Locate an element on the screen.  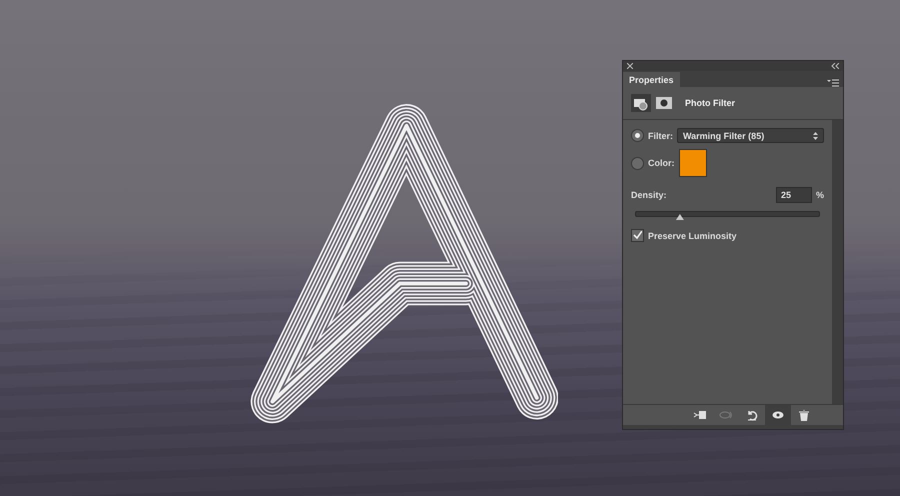
reset-icon is located at coordinates (752, 415).